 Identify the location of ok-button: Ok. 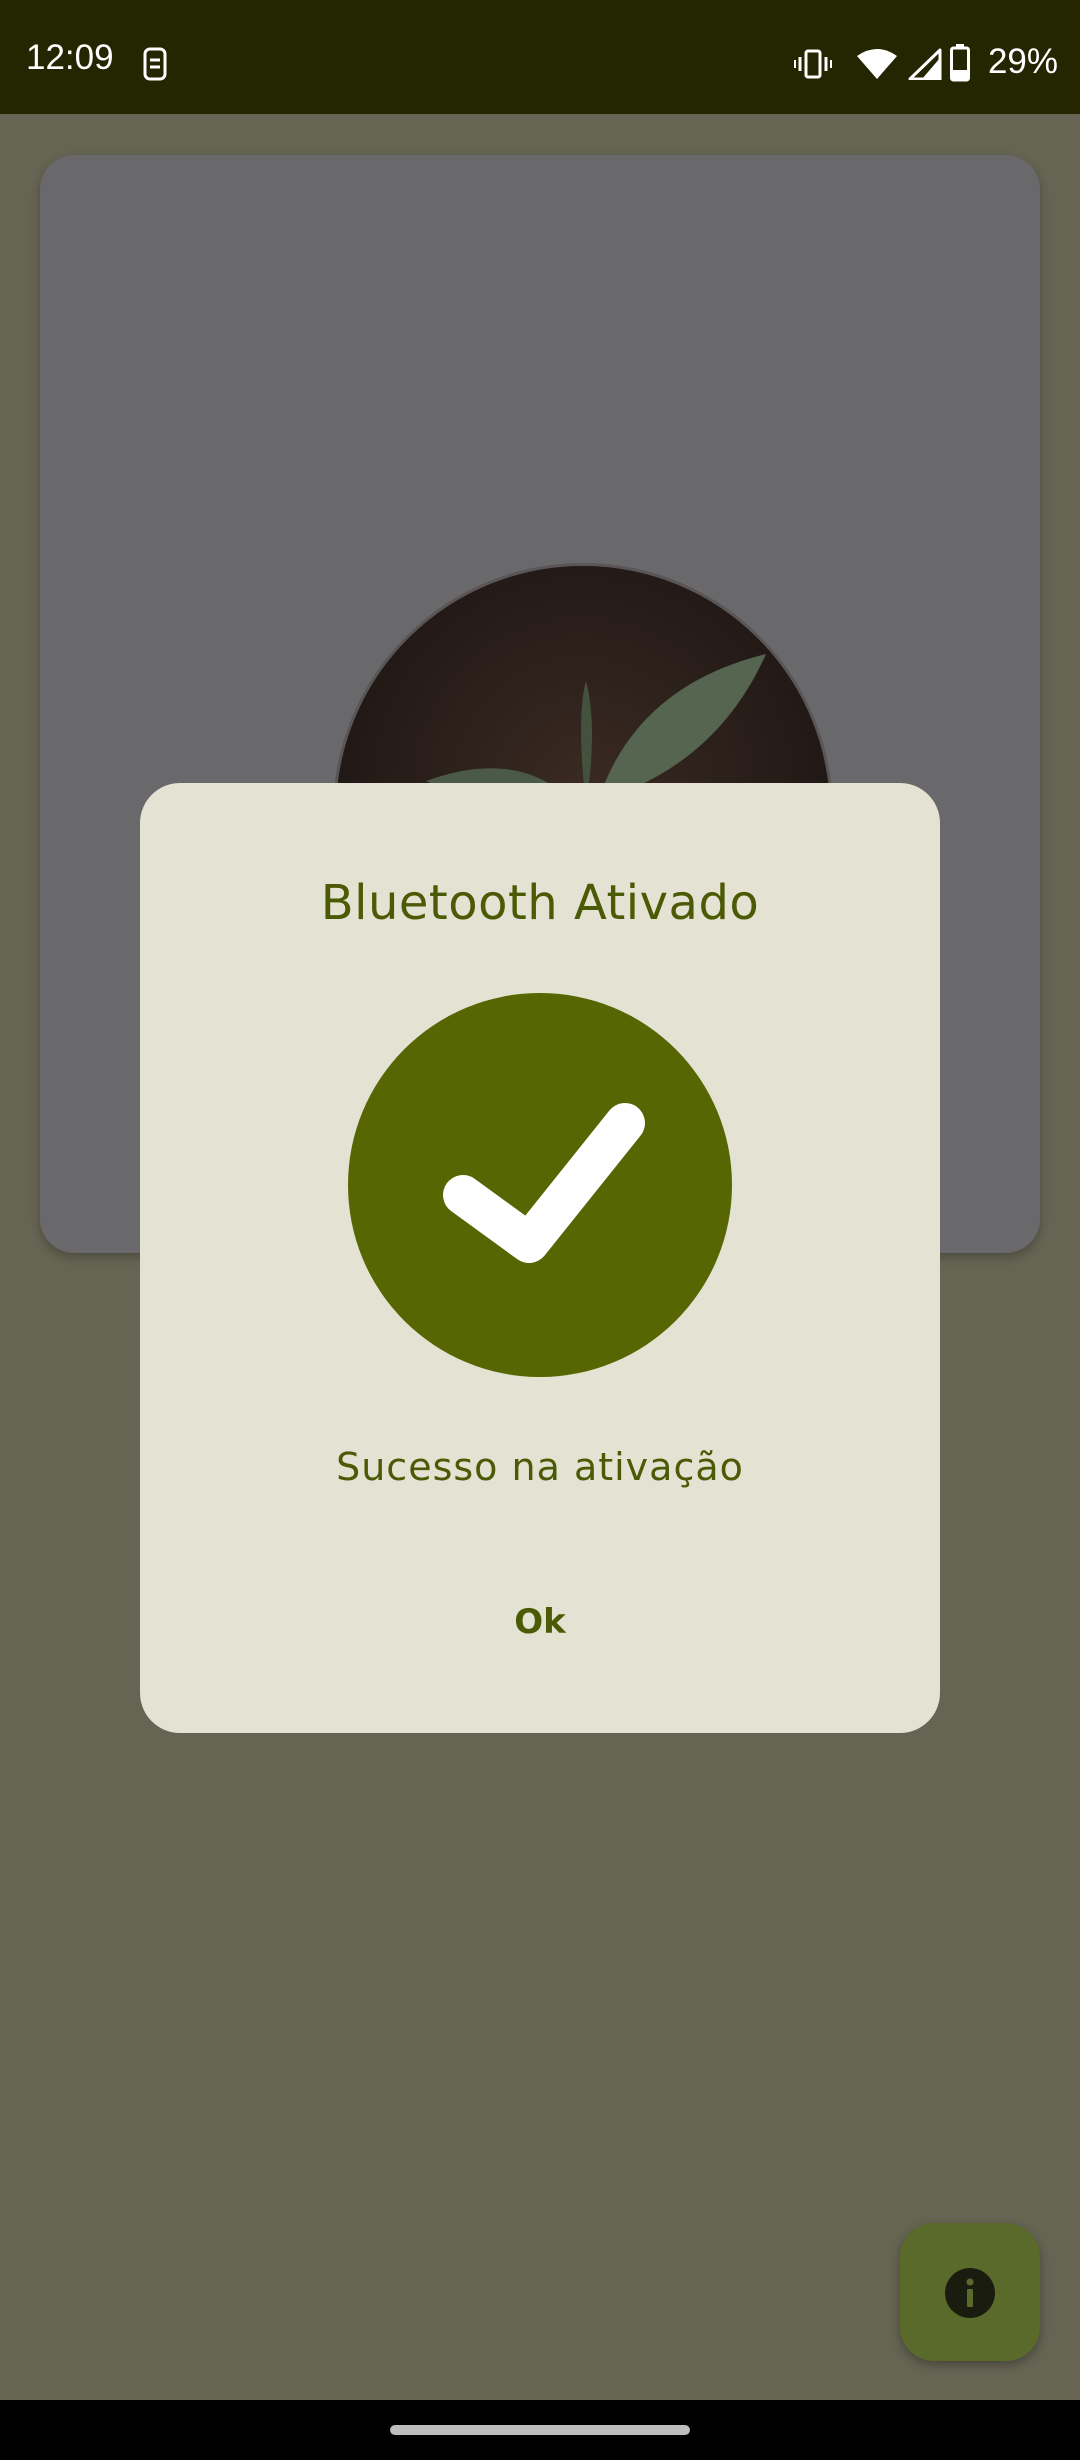
(540, 1622).